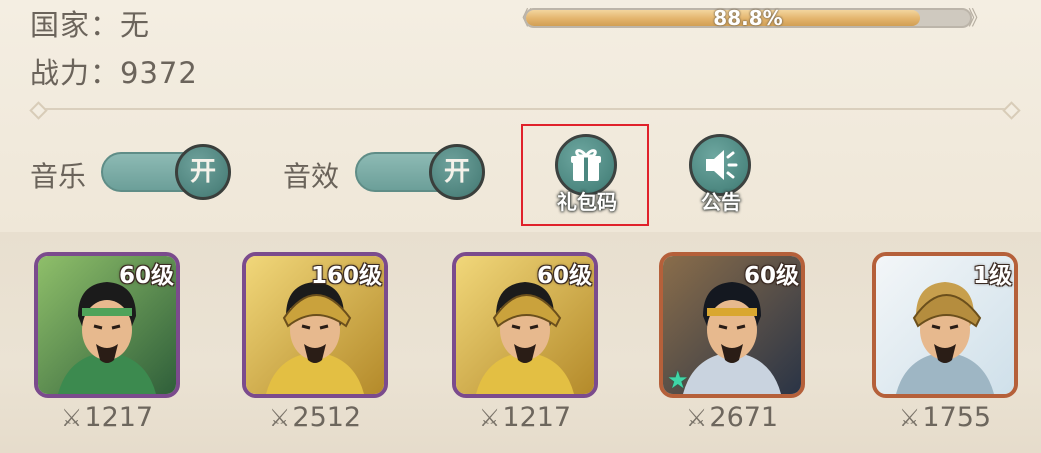 The image size is (1041, 453). Describe the element at coordinates (90, 25) in the screenshot. I see `country-text: 国家：无` at that location.